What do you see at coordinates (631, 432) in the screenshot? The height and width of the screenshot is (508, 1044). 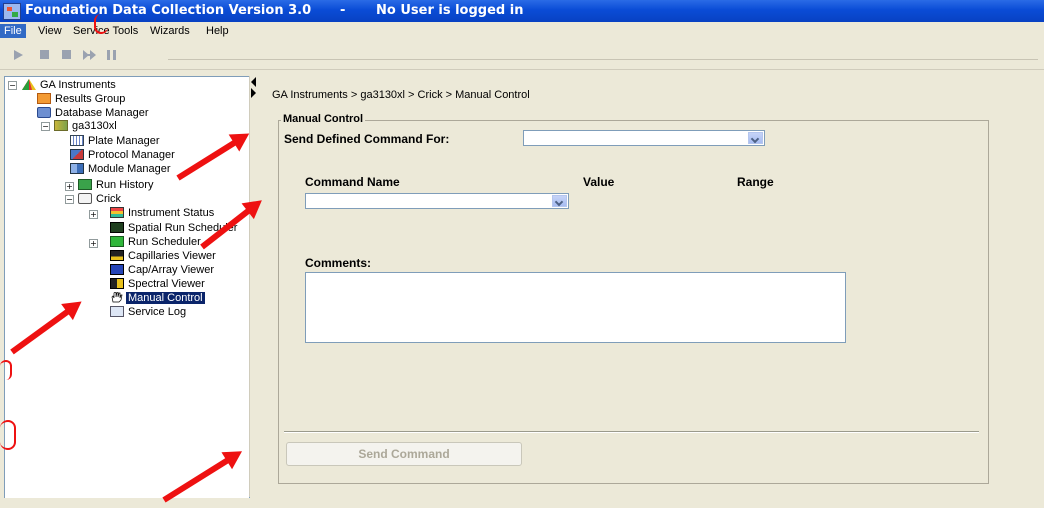 I see `divider` at bounding box center [631, 432].